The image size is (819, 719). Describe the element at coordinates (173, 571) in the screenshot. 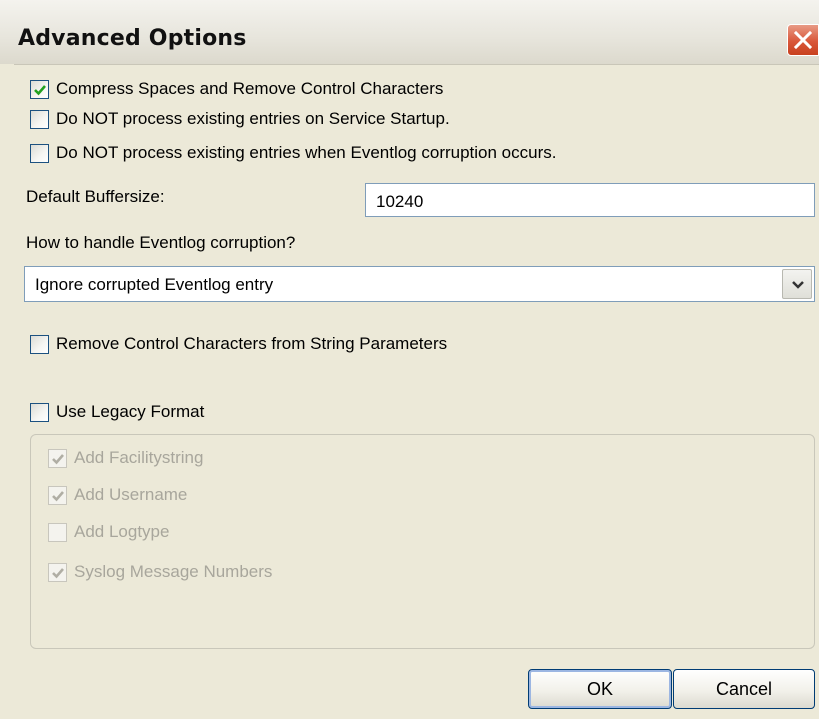

I see `syslog-message-numbers-label: Syslog Message Numbers` at that location.